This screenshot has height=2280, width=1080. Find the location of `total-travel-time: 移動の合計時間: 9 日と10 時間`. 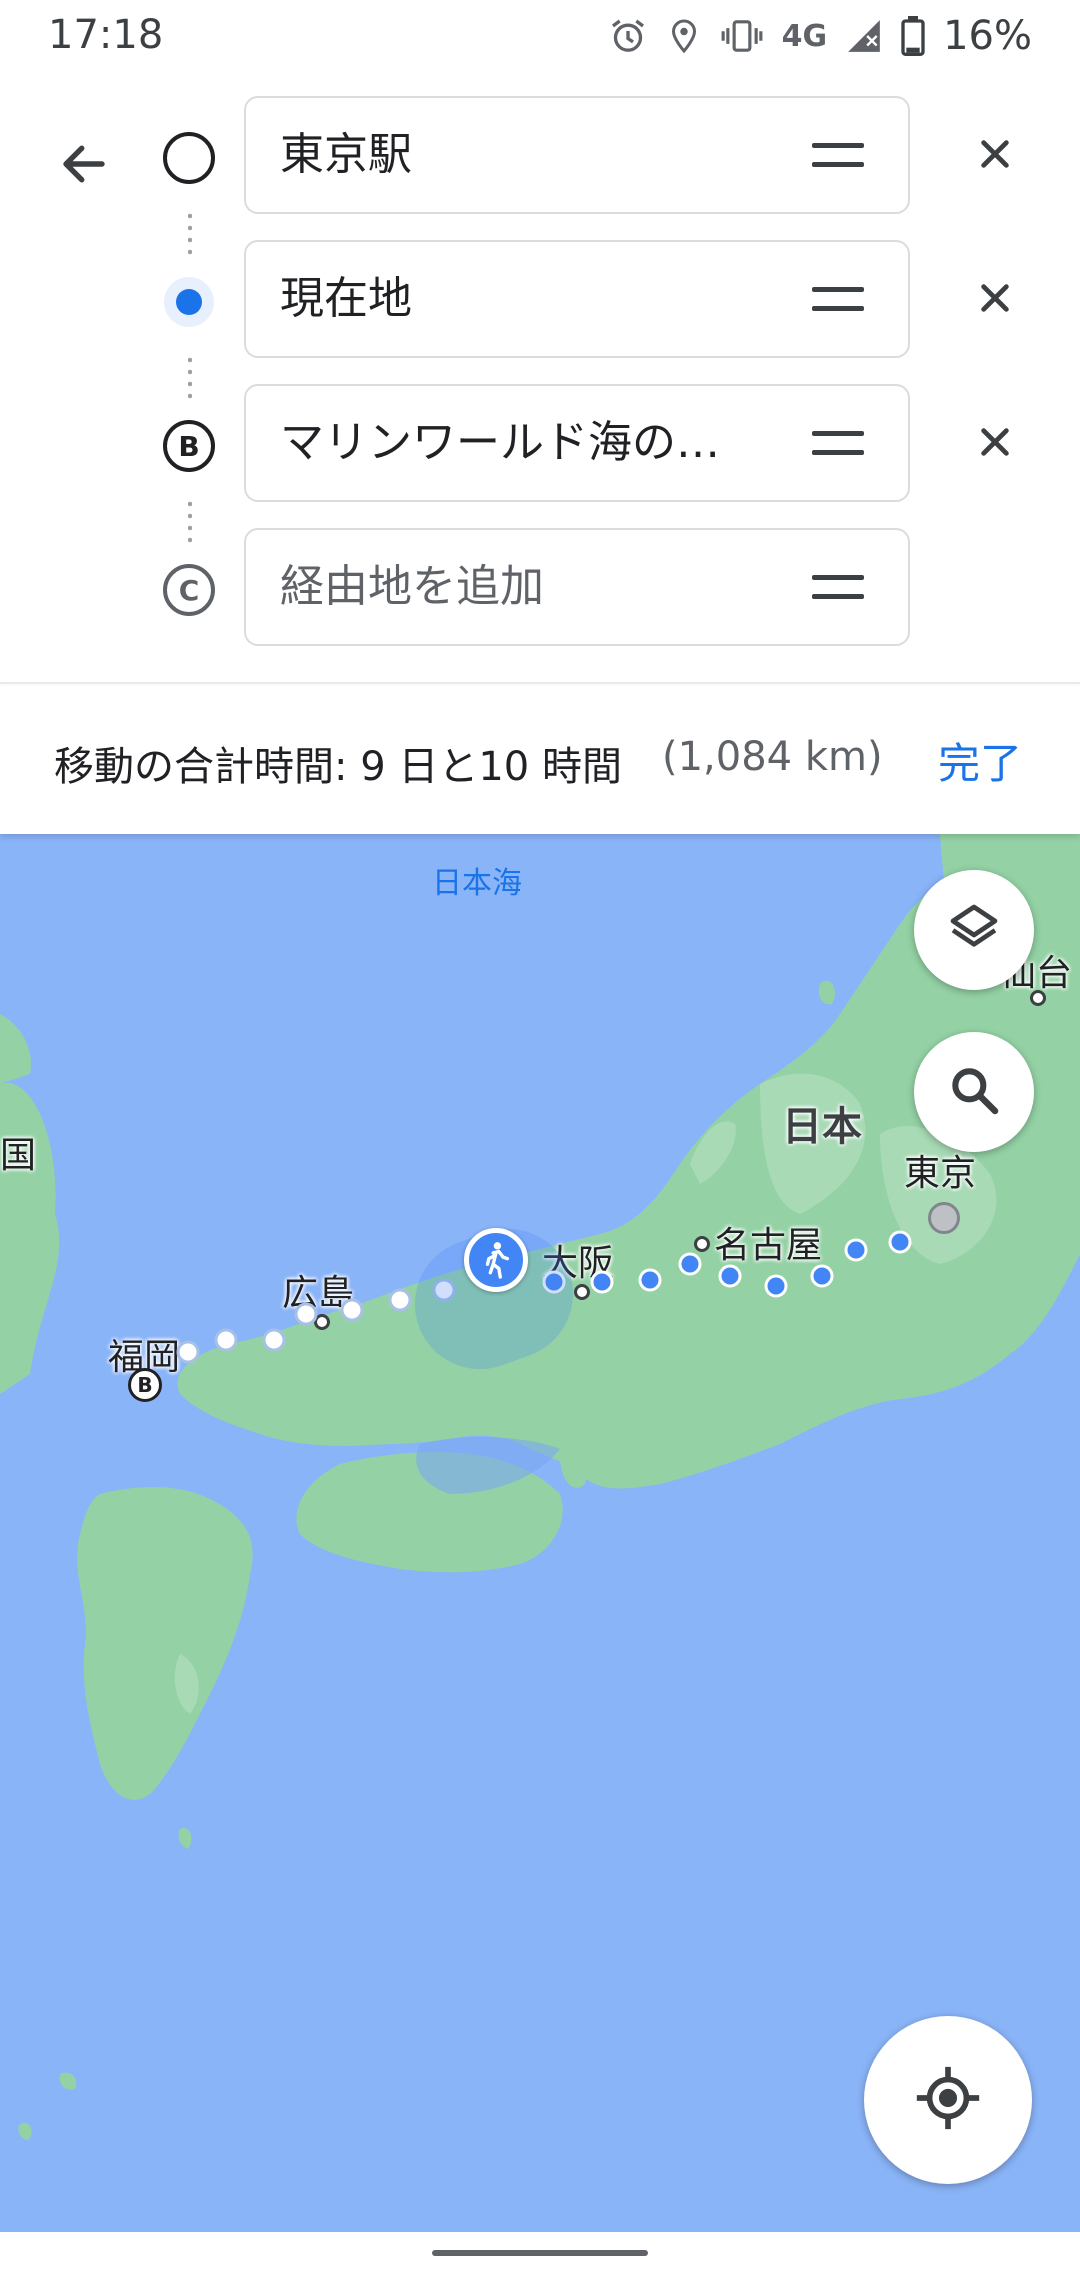

total-travel-time: 移動の合計時間: 9 日と10 時間 is located at coordinates (338, 767).